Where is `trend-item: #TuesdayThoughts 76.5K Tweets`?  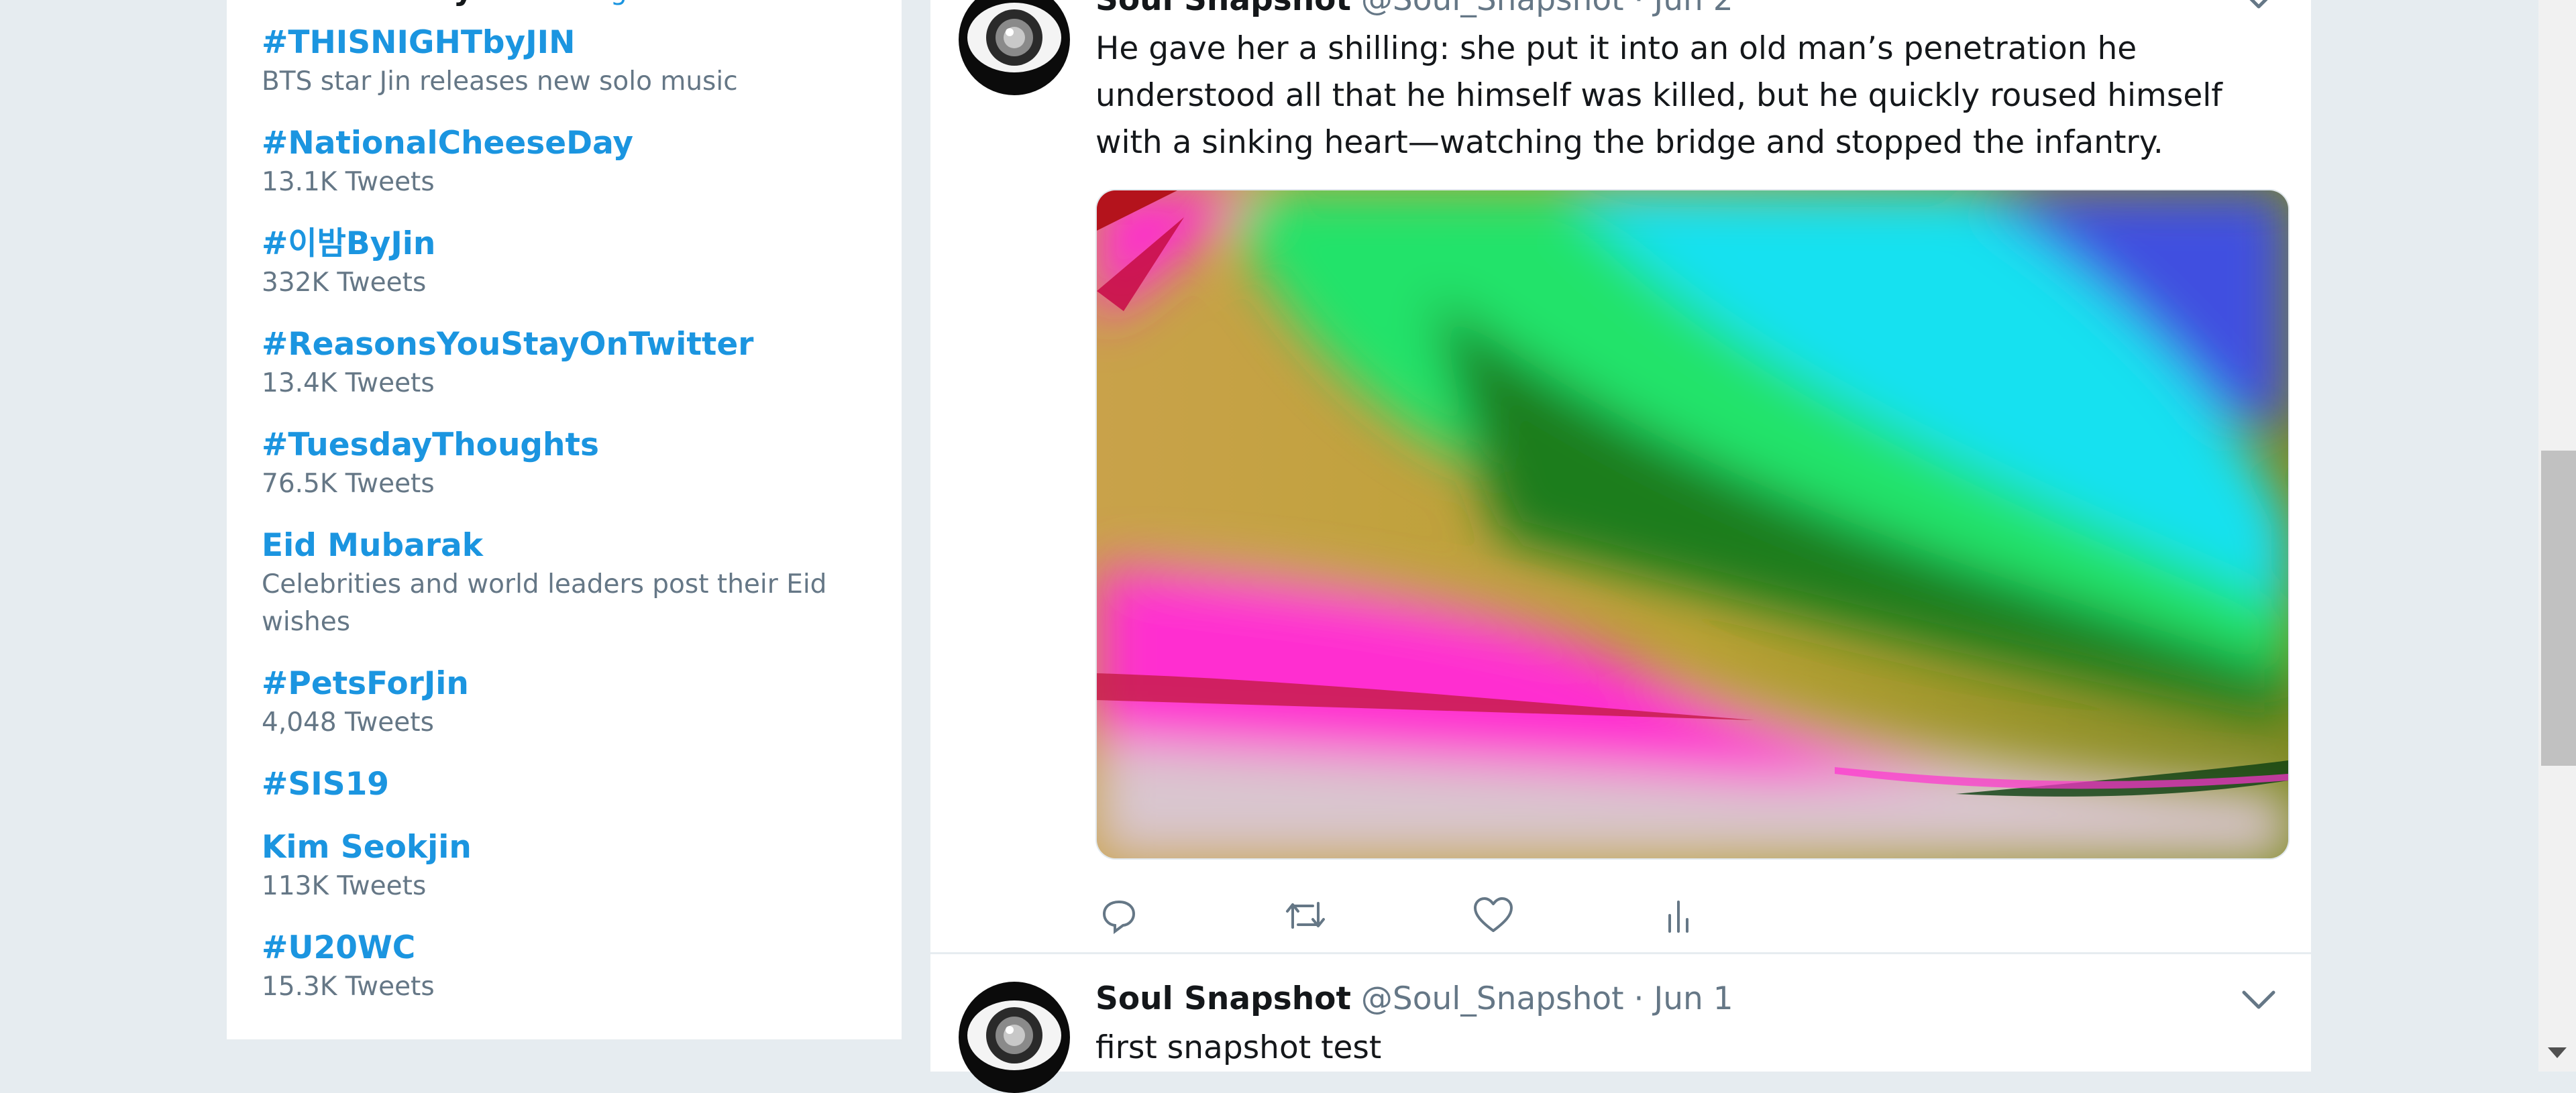
trend-item: #TuesdayThoughts 76.5K Tweets is located at coordinates (563, 464).